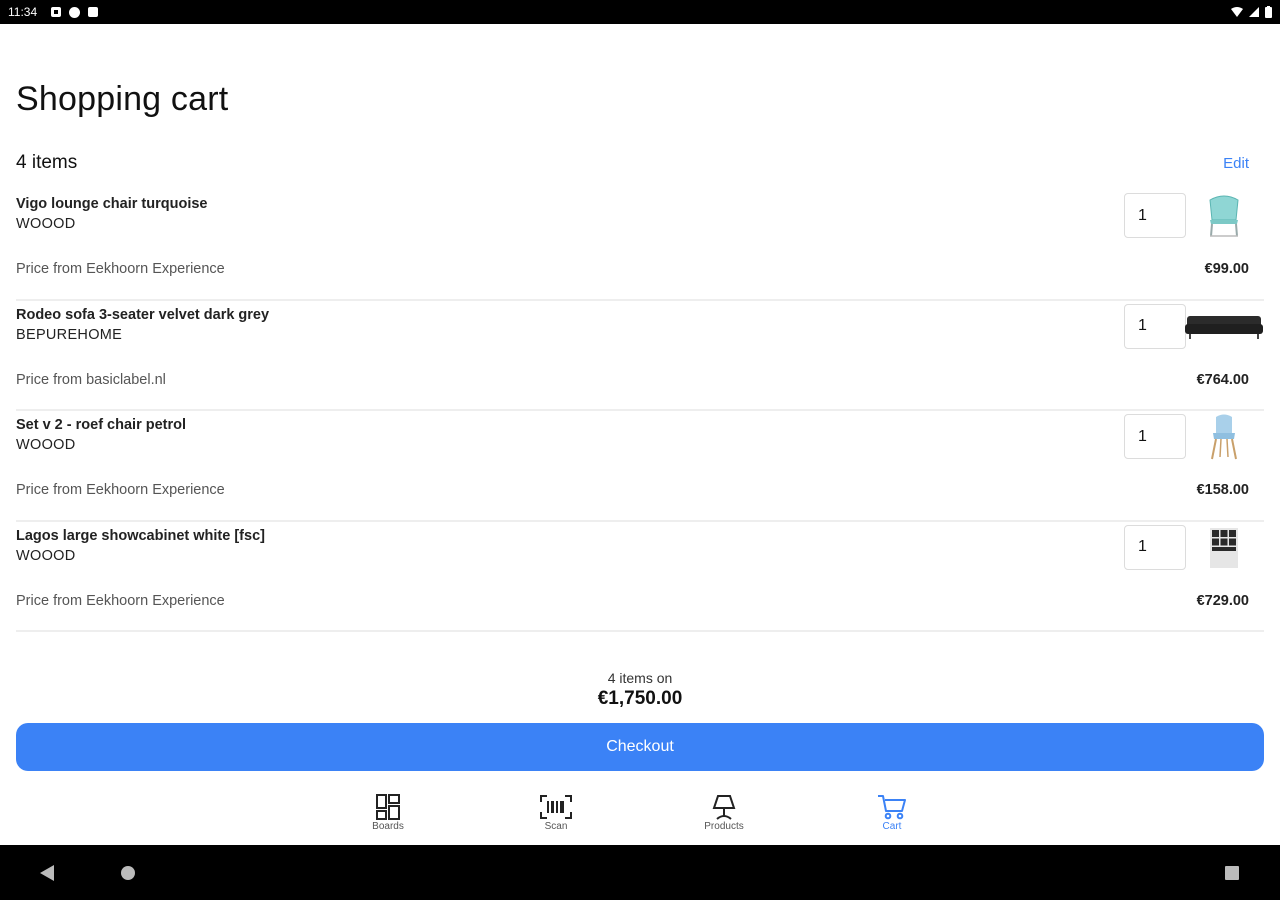  What do you see at coordinates (1224, 327) in the screenshot?
I see `sofa-thumbnail` at bounding box center [1224, 327].